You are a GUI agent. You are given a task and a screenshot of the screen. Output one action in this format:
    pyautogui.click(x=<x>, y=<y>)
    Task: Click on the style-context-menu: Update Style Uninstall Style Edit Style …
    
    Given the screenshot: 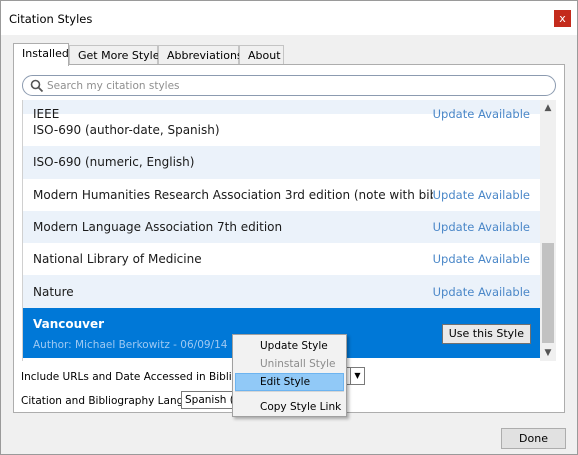 What is the action you would take?
    pyautogui.click(x=289, y=375)
    